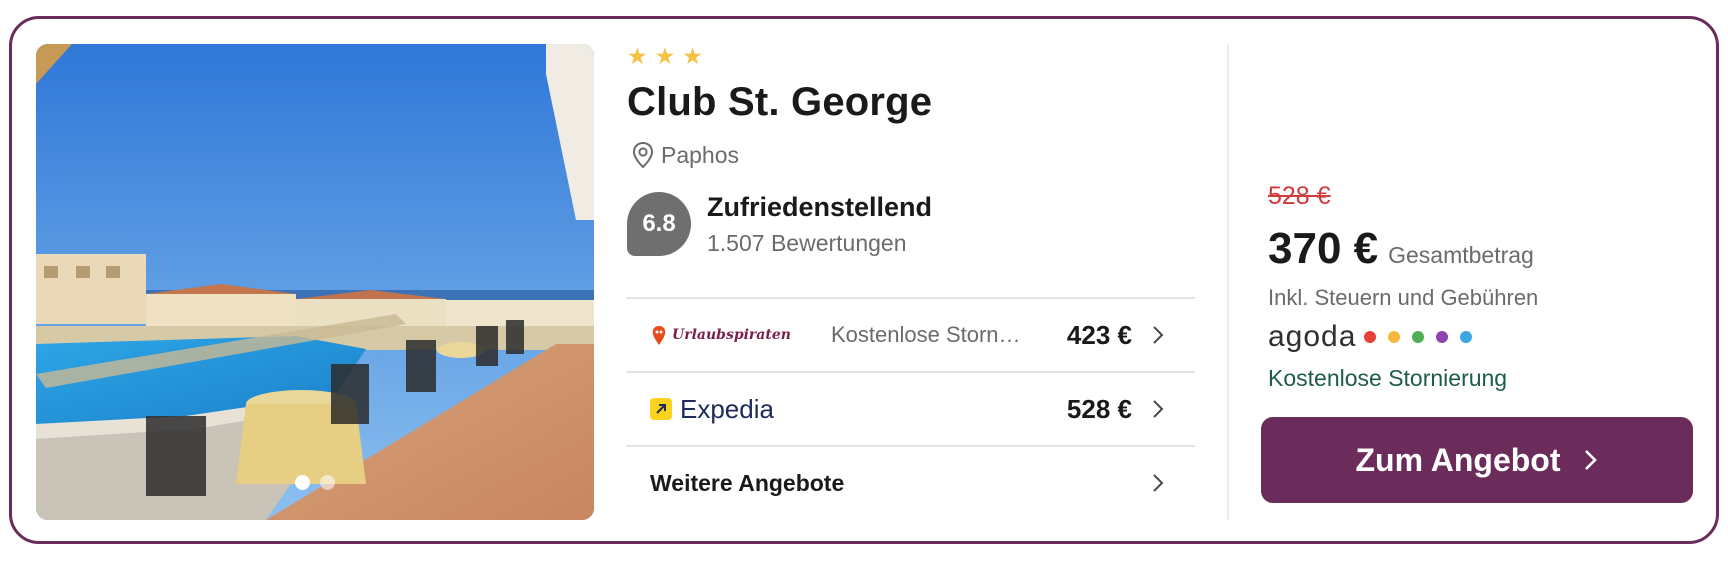 The width and height of the screenshot is (1728, 568). What do you see at coordinates (731, 335) in the screenshot?
I see `provider-name: Urlaubspiraten` at bounding box center [731, 335].